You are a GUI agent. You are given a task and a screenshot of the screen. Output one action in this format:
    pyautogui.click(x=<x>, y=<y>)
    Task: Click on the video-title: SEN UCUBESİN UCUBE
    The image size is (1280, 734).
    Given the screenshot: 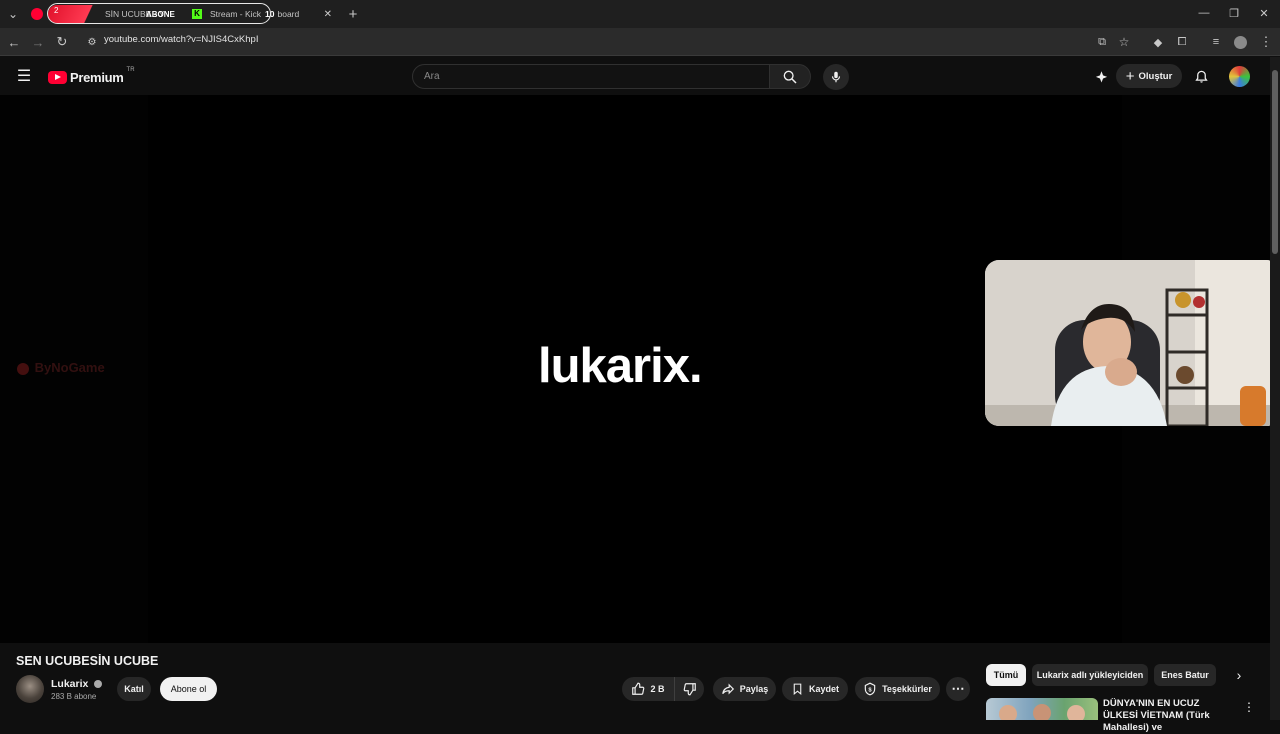 What is the action you would take?
    pyautogui.click(x=87, y=661)
    